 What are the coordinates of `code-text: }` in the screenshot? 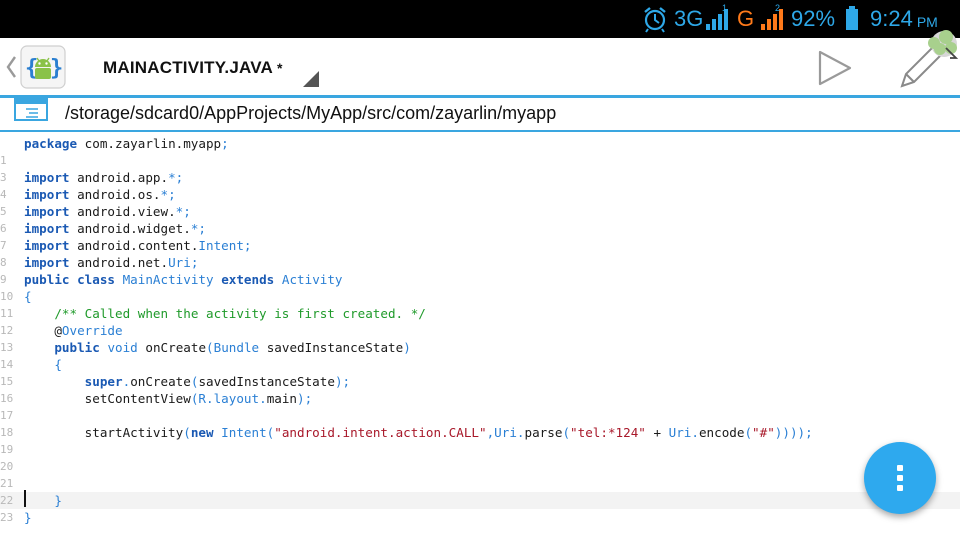 It's located at (28, 517).